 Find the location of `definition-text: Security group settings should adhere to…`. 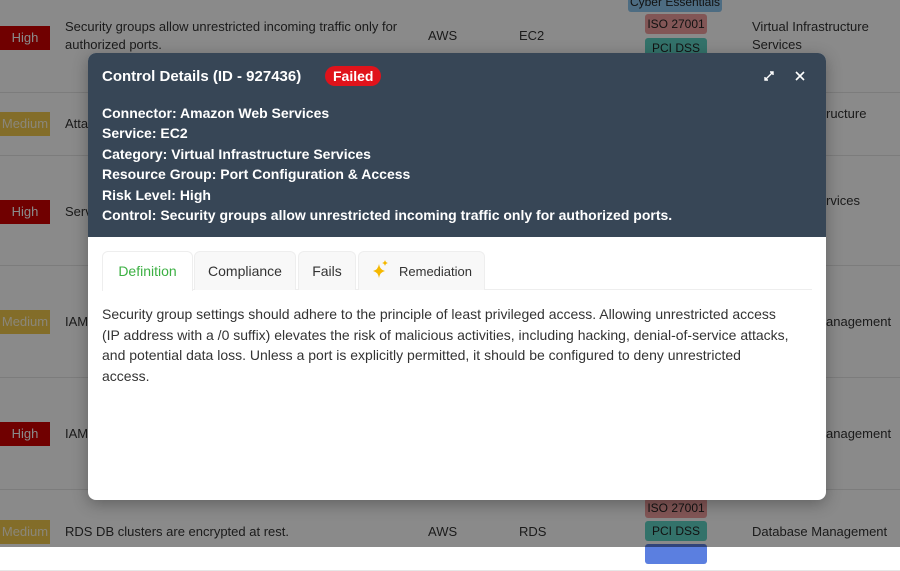

definition-text: Security group settings should adhere to… is located at coordinates (445, 345).